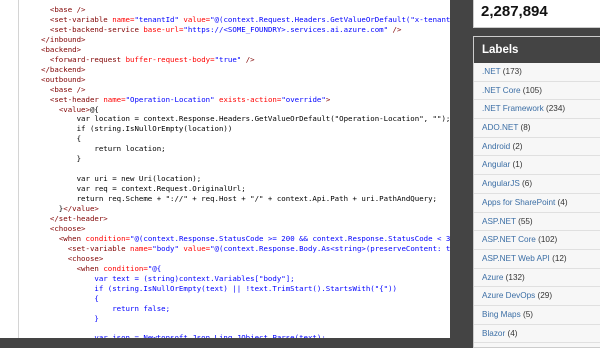 The width and height of the screenshot is (600, 348). I want to click on code-token: <set-variable, so click(98, 248).